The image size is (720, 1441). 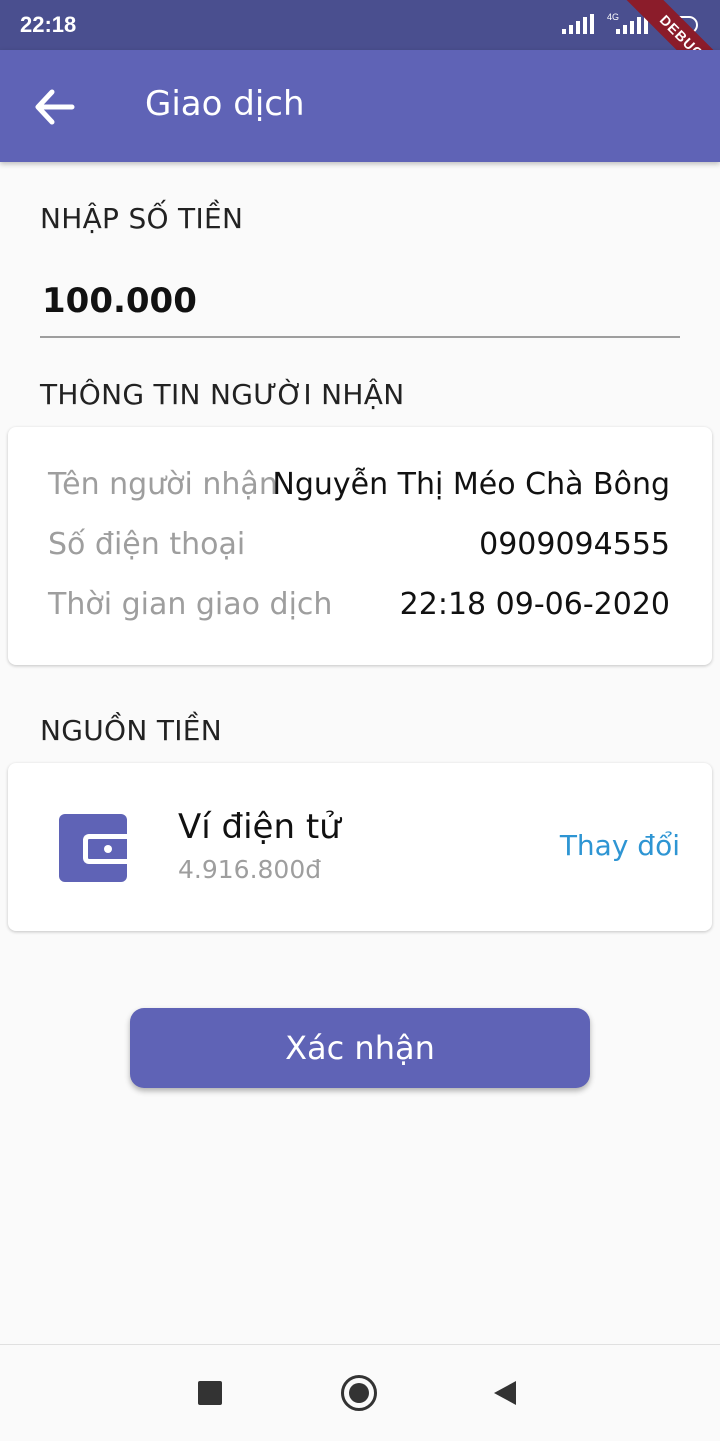 I want to click on arrow-back-icon, so click(x=55, y=107).